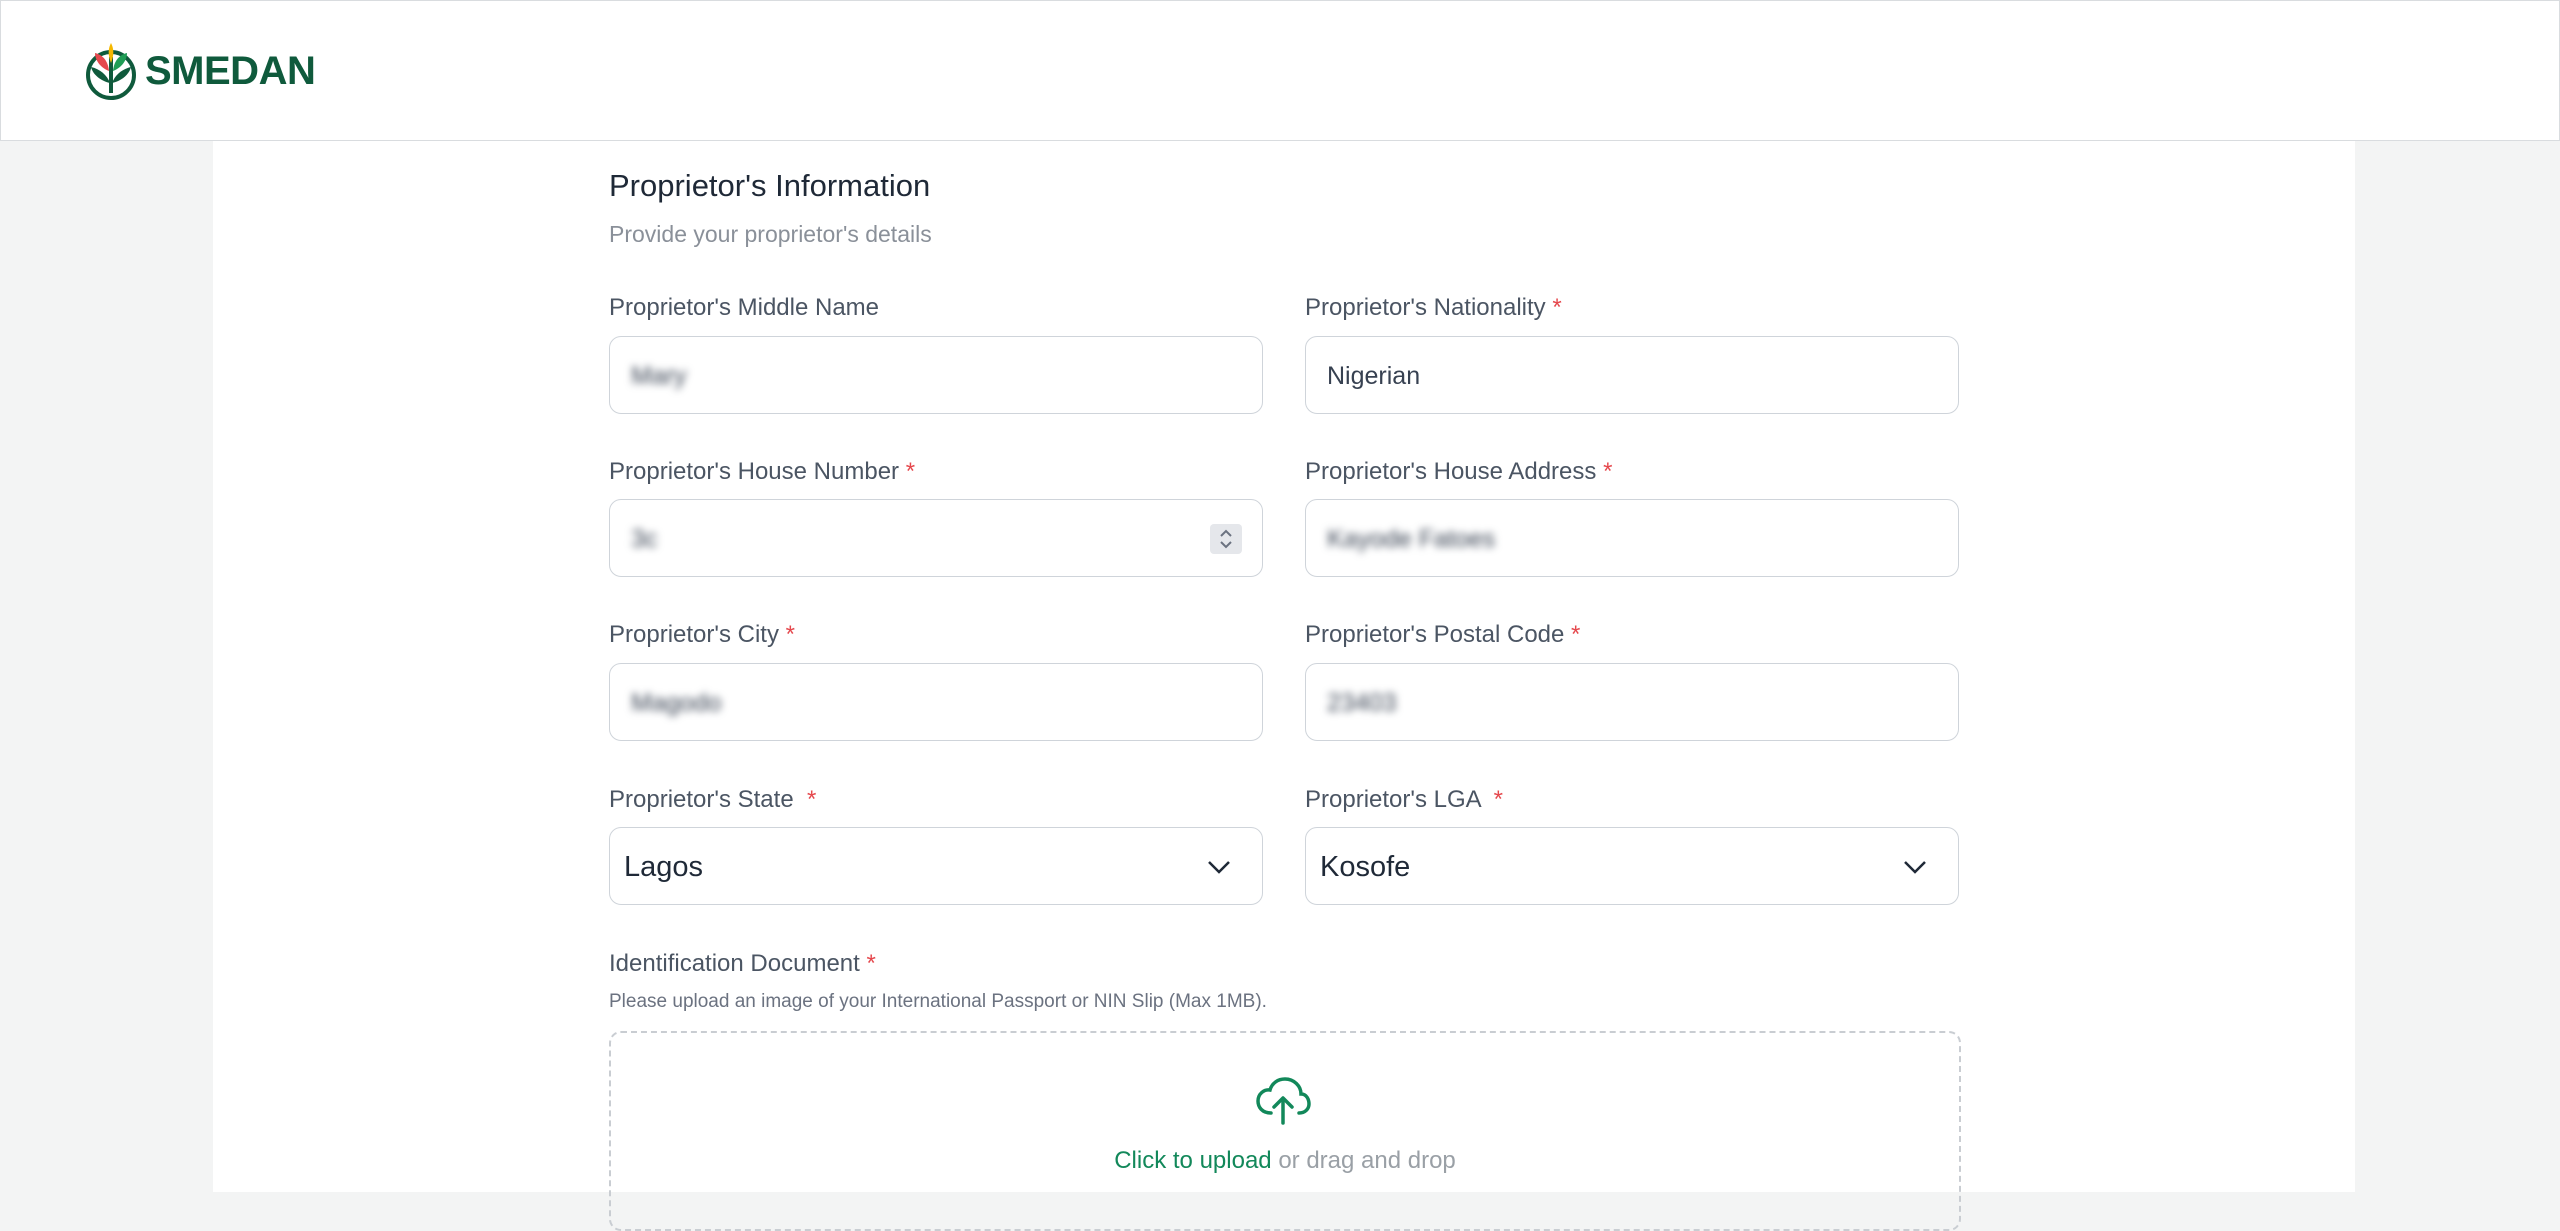 The image size is (2560, 1231). I want to click on drag-drop-text: or drag and drop, so click(1367, 1160).